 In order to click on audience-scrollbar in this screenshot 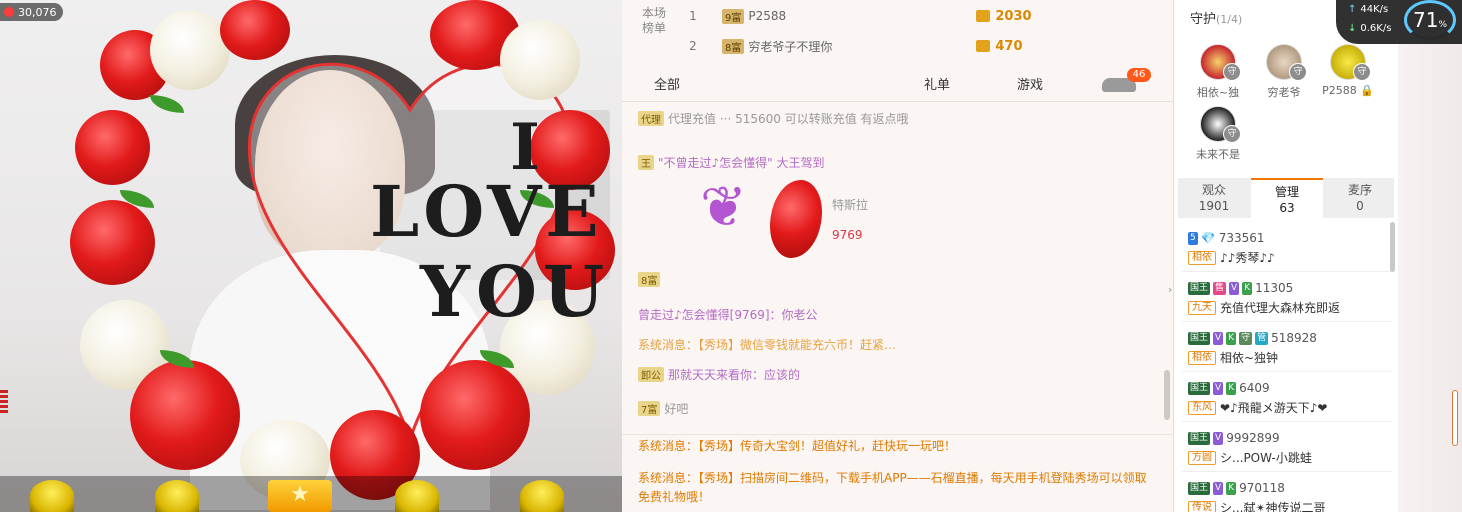, I will do `click(1392, 247)`.